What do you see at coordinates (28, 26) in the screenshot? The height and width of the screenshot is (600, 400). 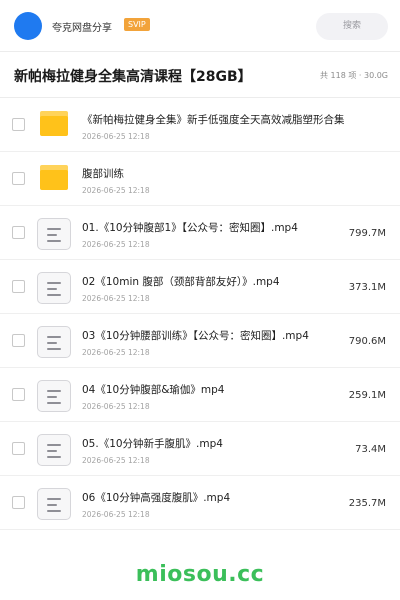 I see `avatar` at bounding box center [28, 26].